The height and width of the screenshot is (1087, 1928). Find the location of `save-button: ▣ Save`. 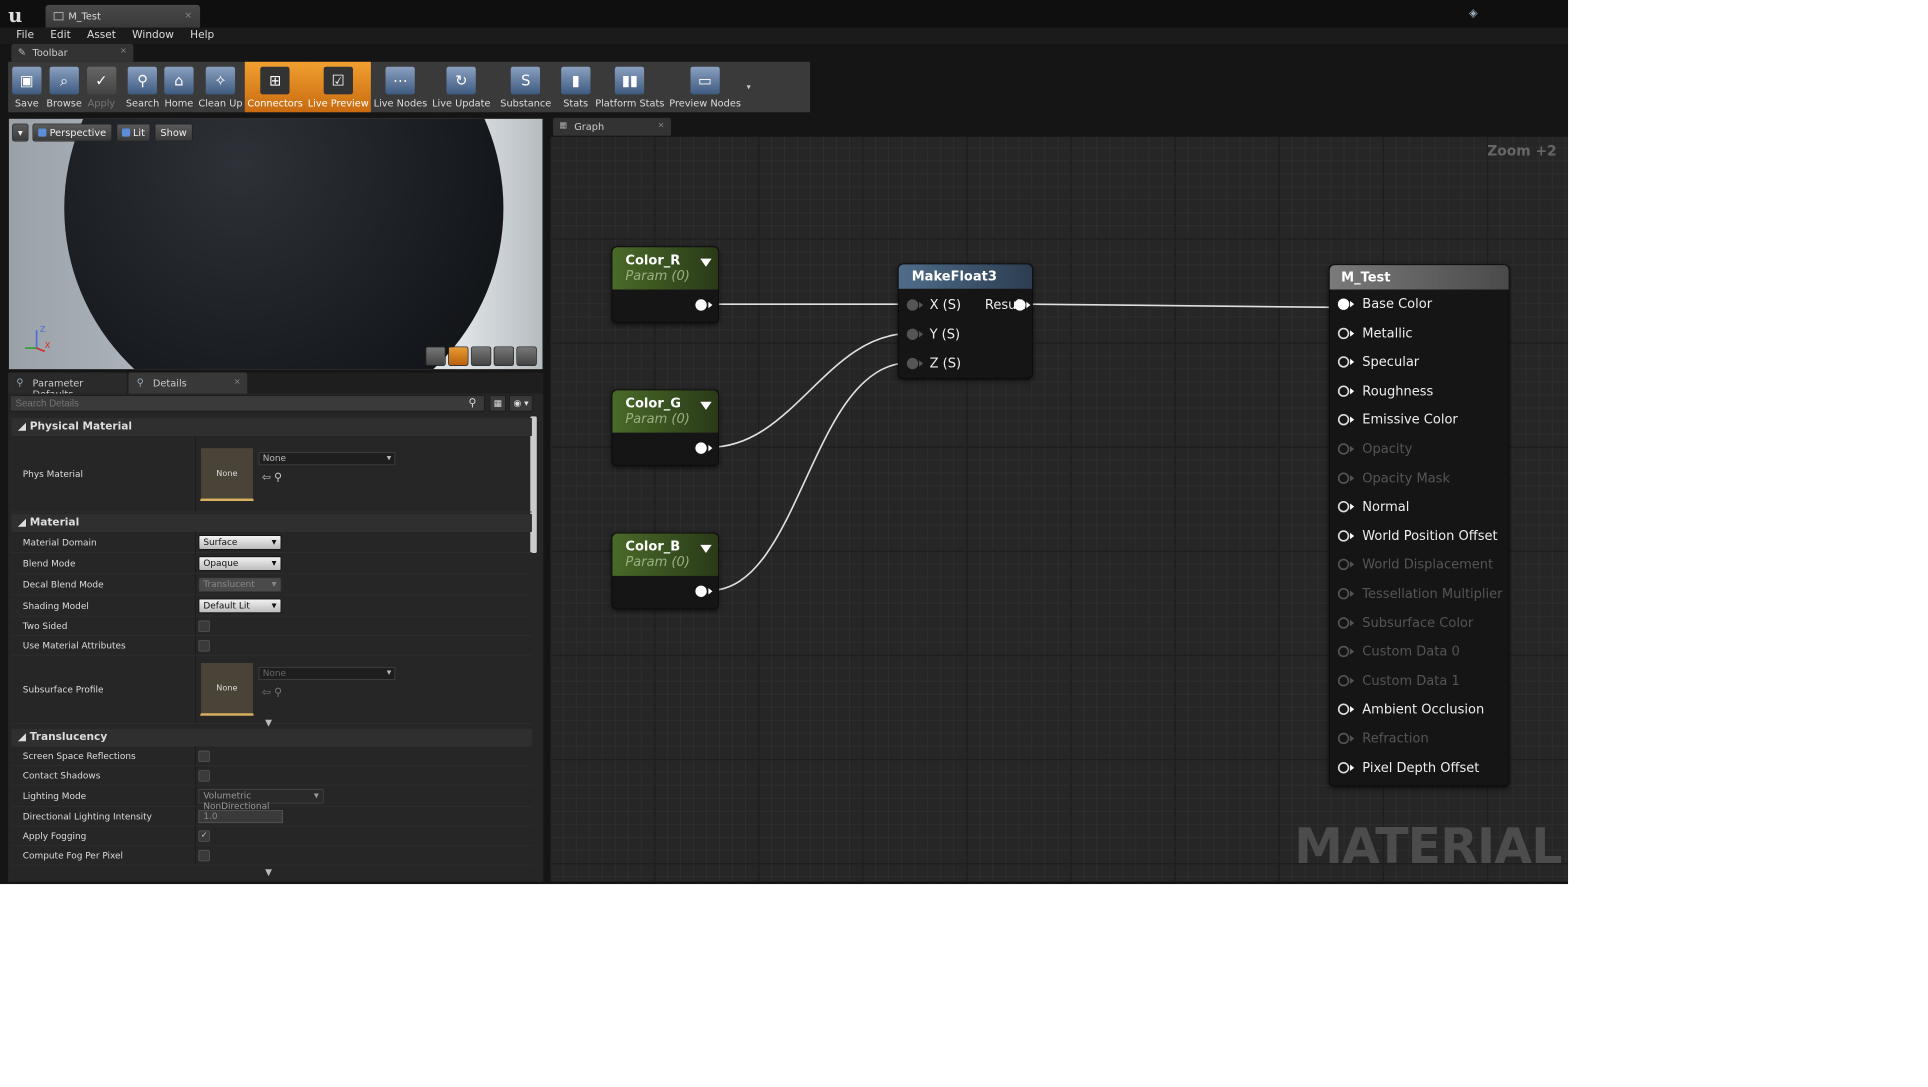

save-button: ▣ Save is located at coordinates (27, 87).